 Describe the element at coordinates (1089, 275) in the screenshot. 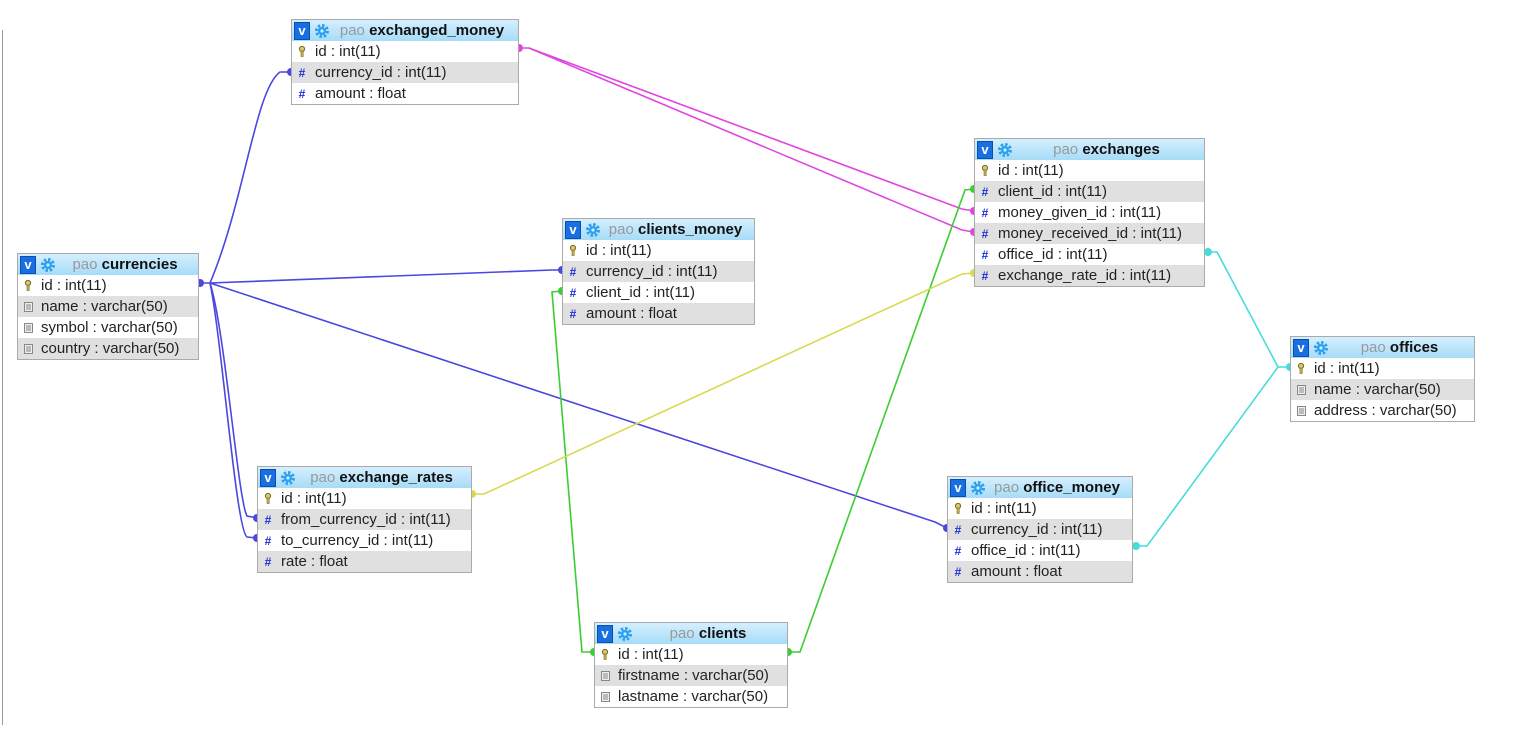

I see `column-row: # exchange_rate_id : int(11)` at that location.